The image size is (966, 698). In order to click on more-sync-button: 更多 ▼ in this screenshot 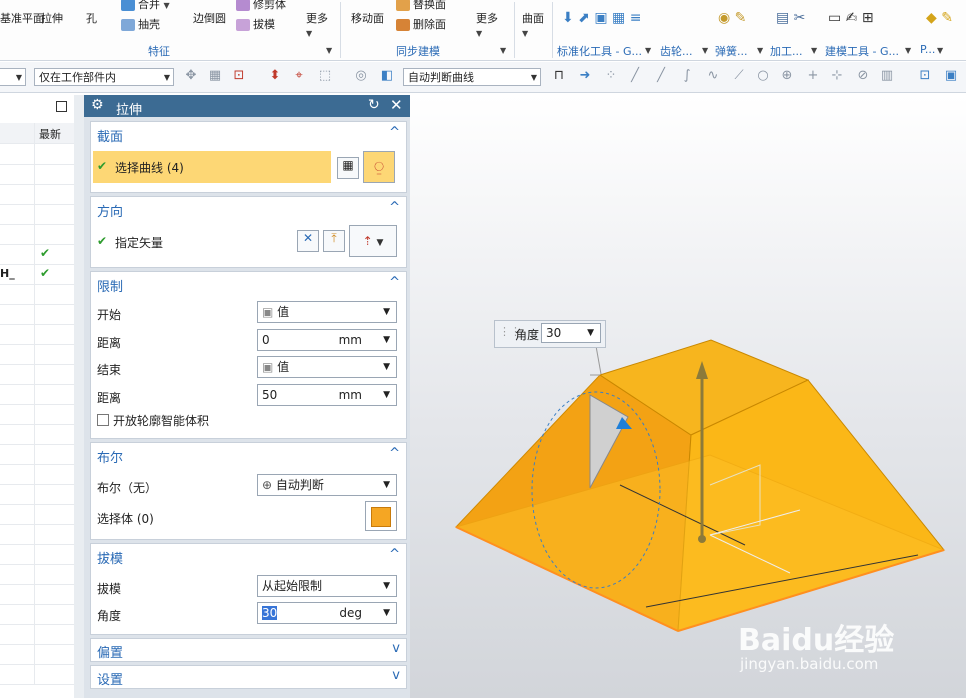, I will do `click(487, 24)`.